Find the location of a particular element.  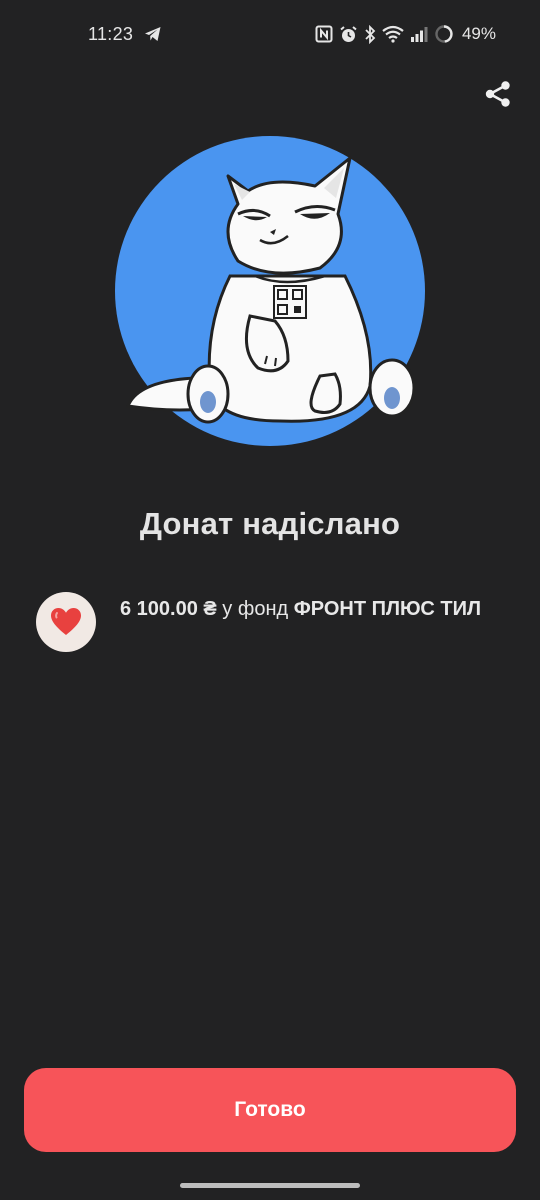

share-icon is located at coordinates (497, 94).